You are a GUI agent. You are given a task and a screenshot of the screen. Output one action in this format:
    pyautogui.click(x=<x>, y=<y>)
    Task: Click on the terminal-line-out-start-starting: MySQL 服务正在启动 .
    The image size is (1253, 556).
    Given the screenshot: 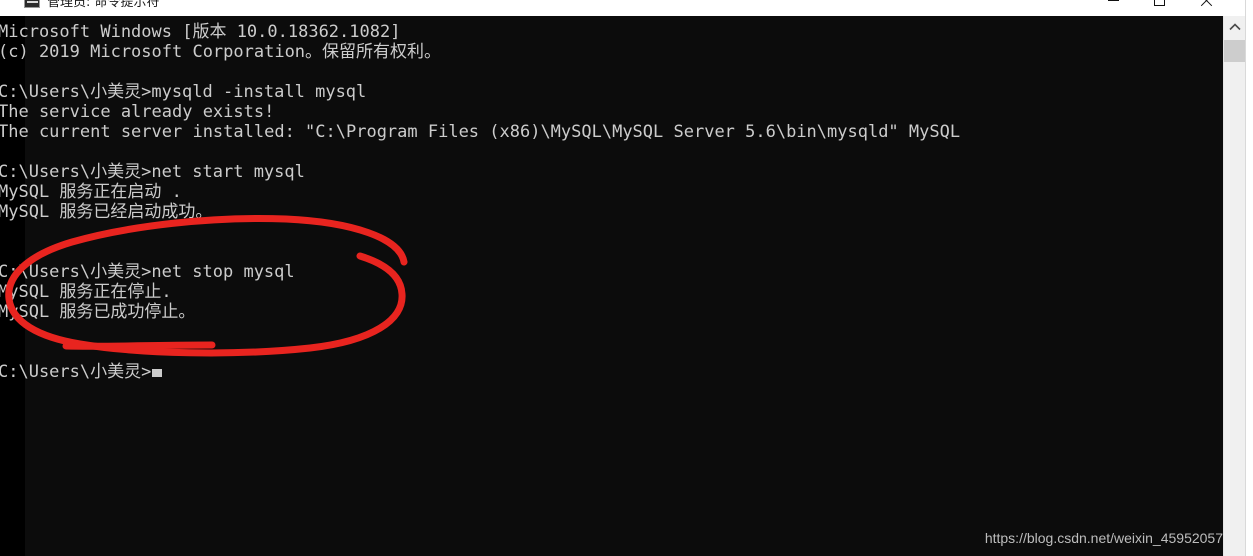 What is the action you would take?
    pyautogui.click(x=611, y=192)
    